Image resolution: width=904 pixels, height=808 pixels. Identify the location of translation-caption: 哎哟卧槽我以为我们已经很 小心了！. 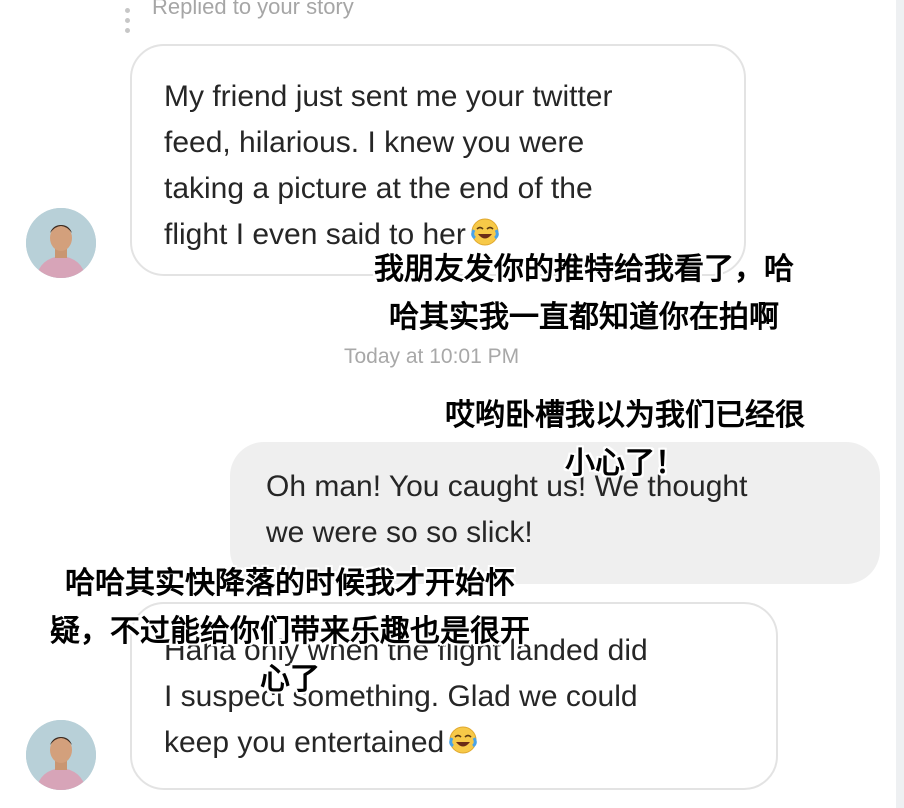
(625, 440).